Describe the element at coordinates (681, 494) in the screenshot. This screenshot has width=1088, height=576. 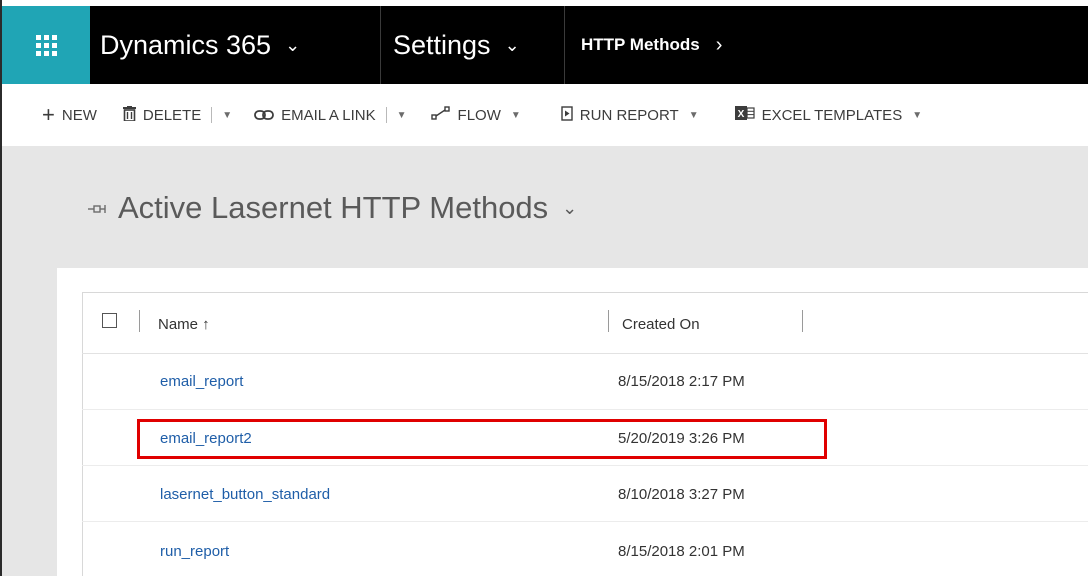
I see `record-created-on: 8/10/2018 3:27 PM` at that location.